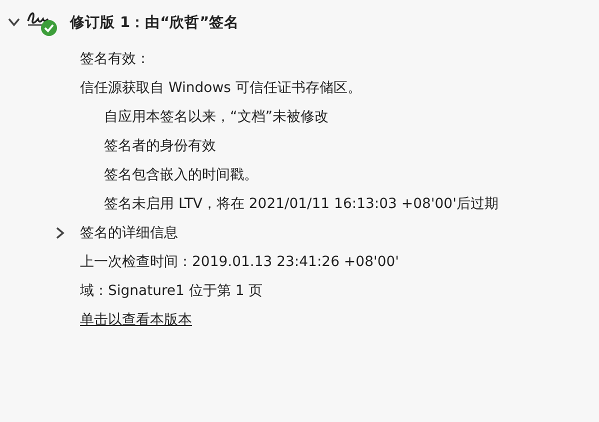 The image size is (599, 422). What do you see at coordinates (155, 23) in the screenshot?
I see `signature-title: 修订版 1：由“欣哲”签名` at bounding box center [155, 23].